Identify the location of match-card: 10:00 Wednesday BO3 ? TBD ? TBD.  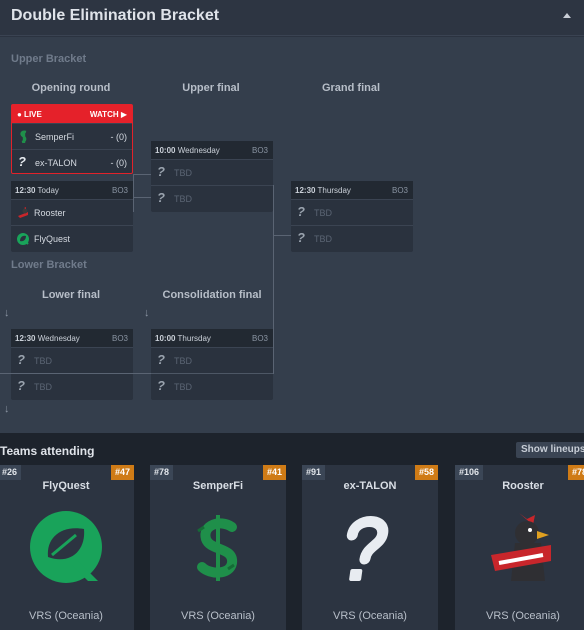
(212, 176).